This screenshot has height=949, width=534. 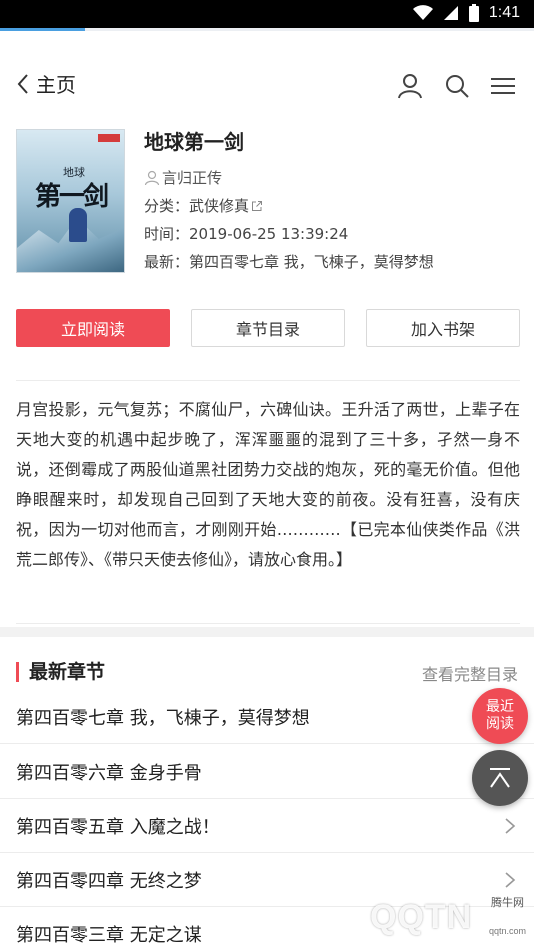 I want to click on back-button: 主页, so click(x=46, y=83).